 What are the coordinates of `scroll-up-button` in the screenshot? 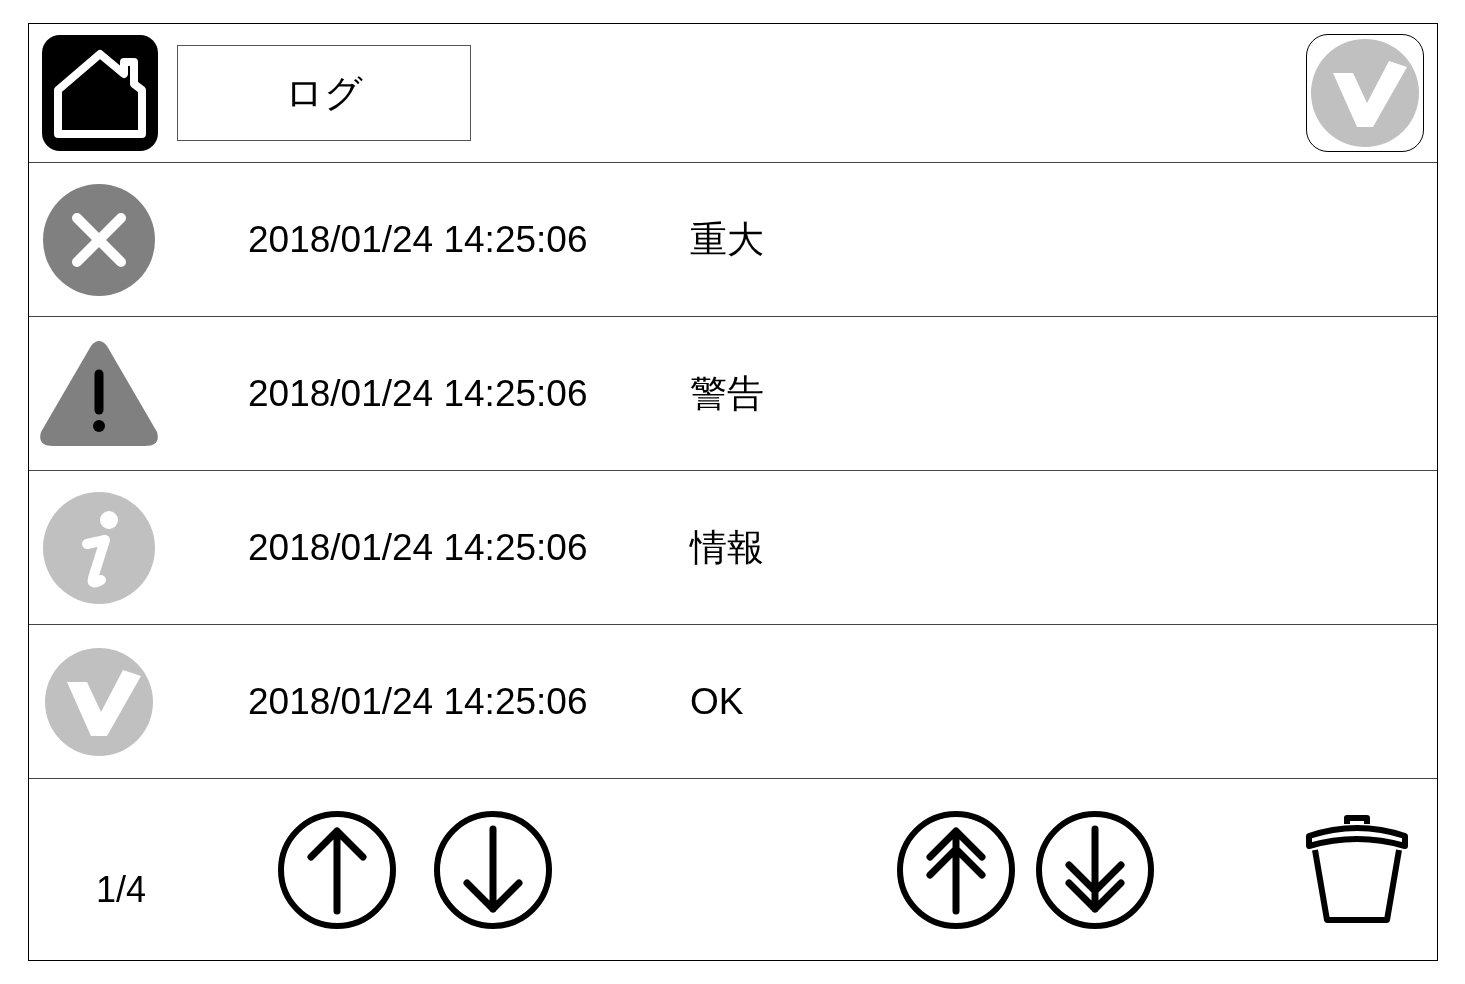 It's located at (337, 869).